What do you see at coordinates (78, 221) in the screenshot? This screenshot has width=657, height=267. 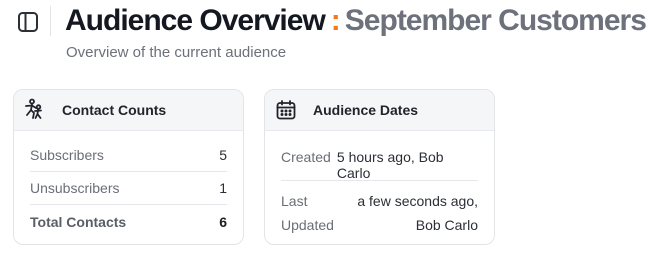 I see `total-contacts-label: Total Contacts` at bounding box center [78, 221].